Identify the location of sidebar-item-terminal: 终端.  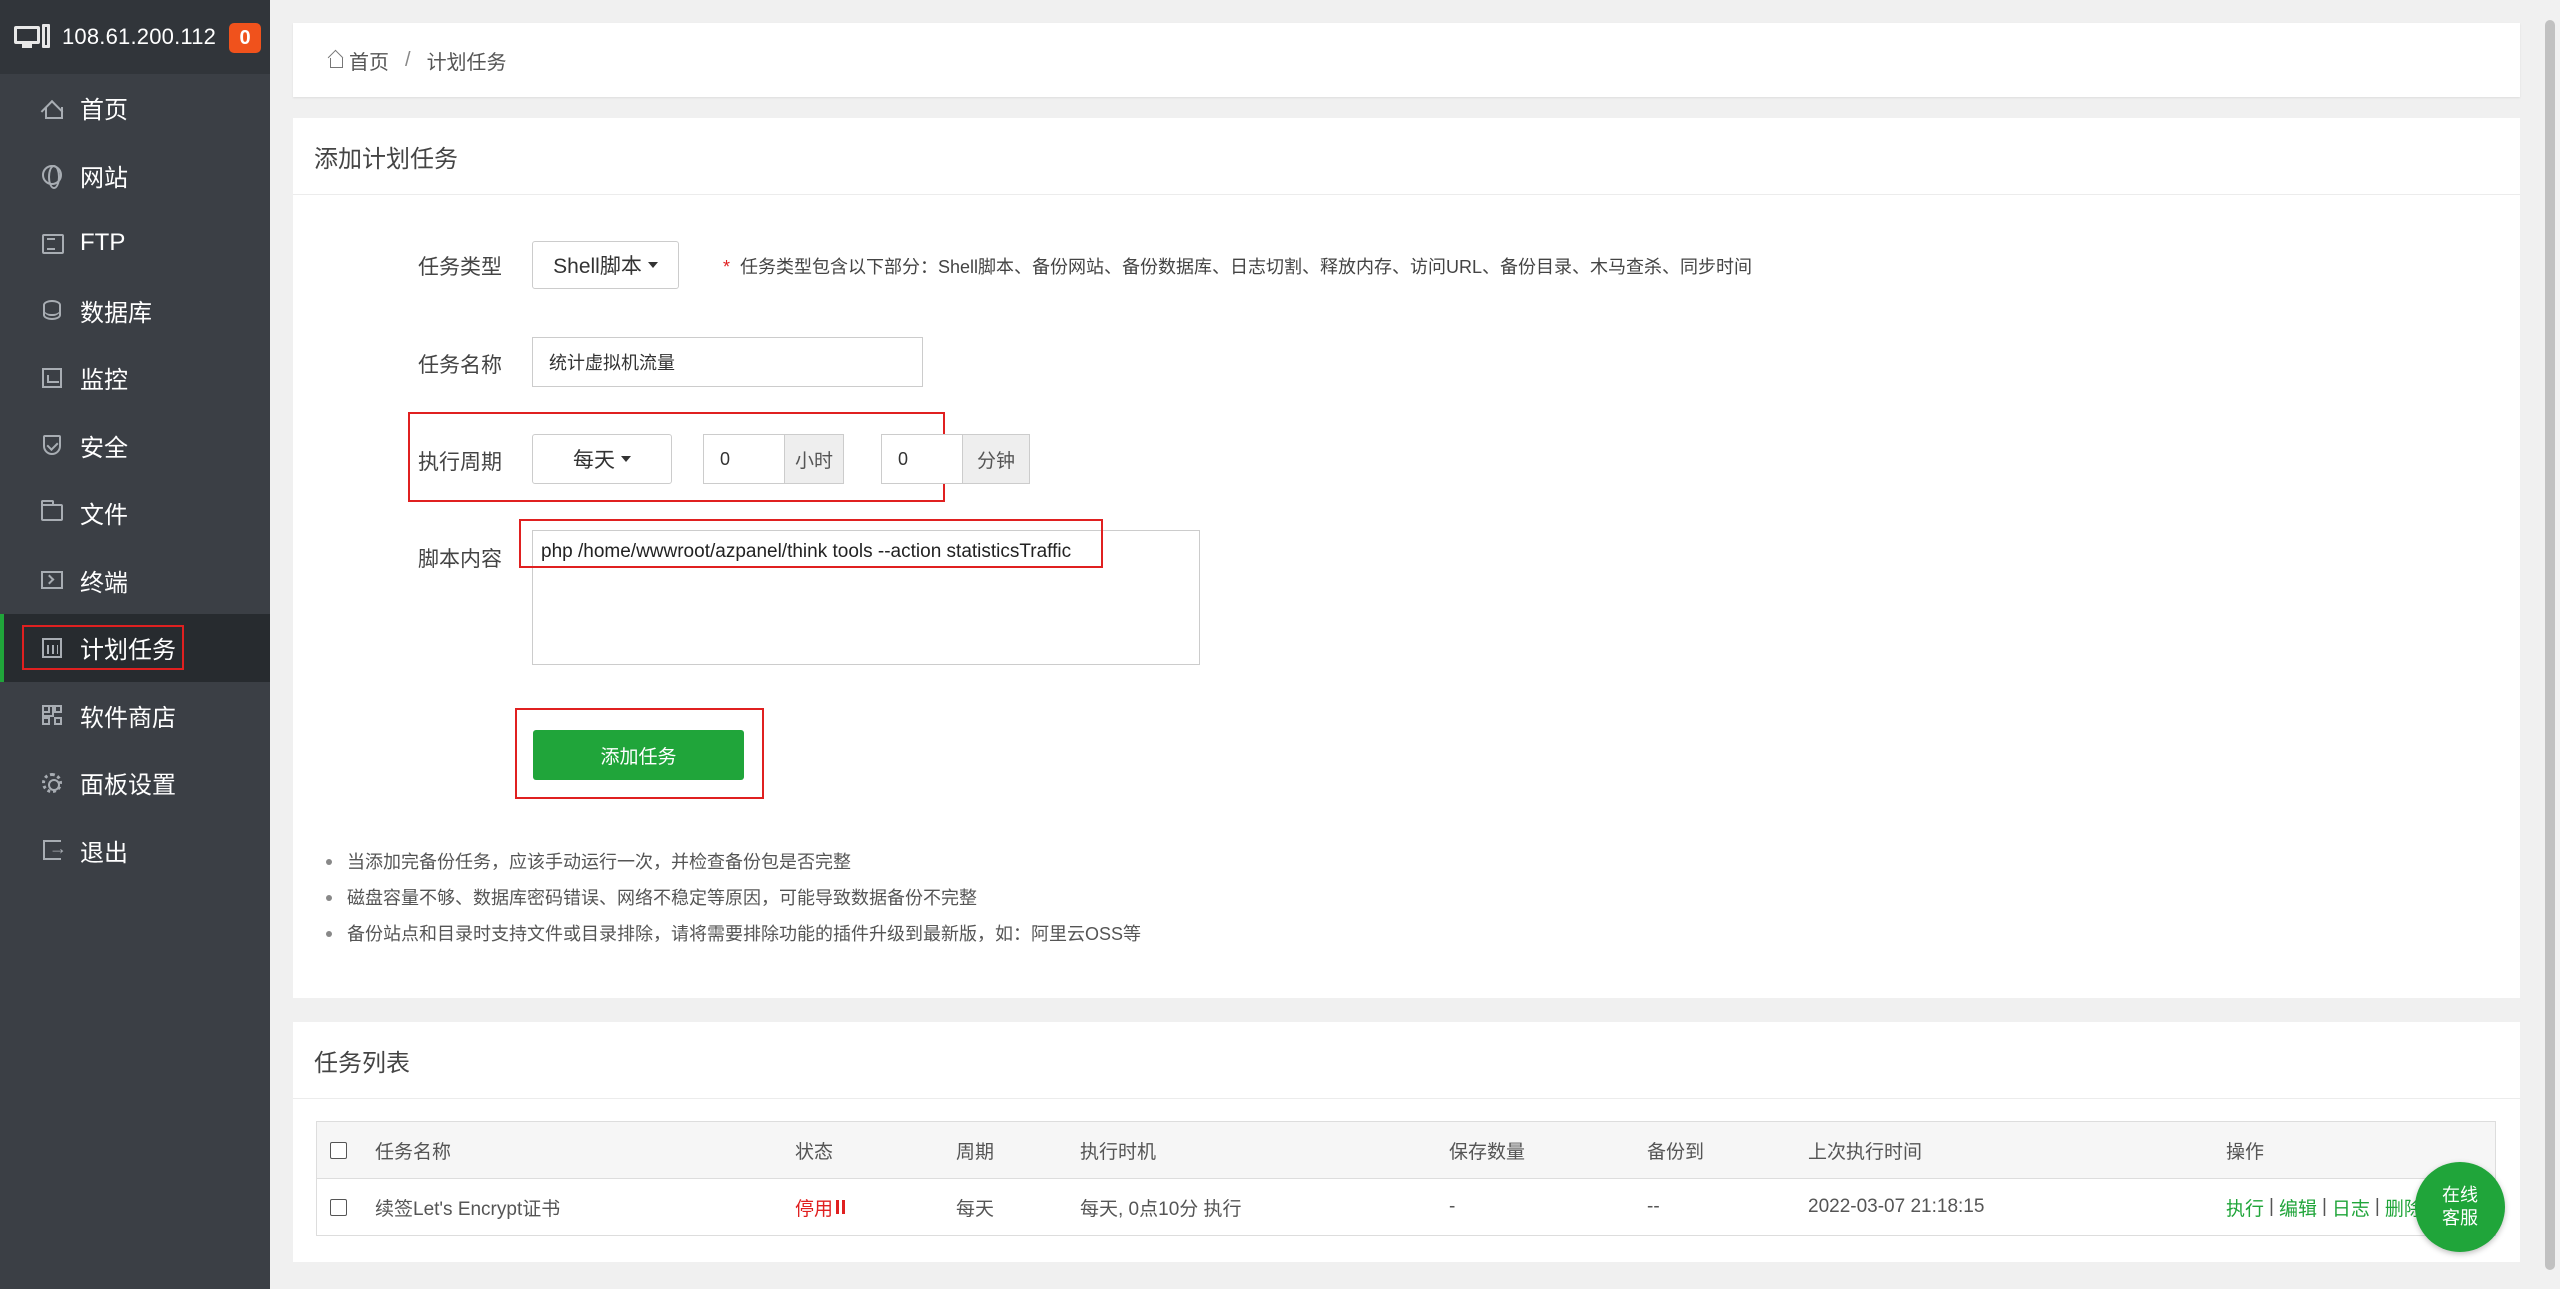
(135, 581).